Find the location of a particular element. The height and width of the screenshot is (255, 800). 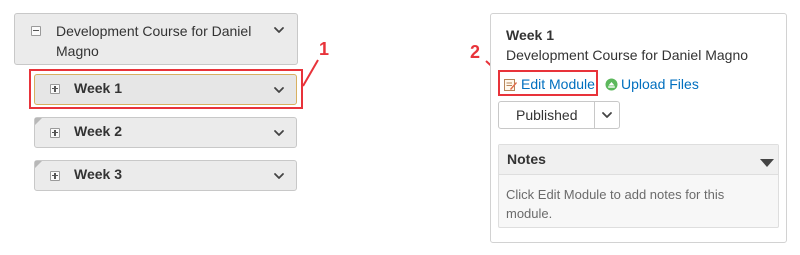

chevron-down-icon is located at coordinates (607, 115).